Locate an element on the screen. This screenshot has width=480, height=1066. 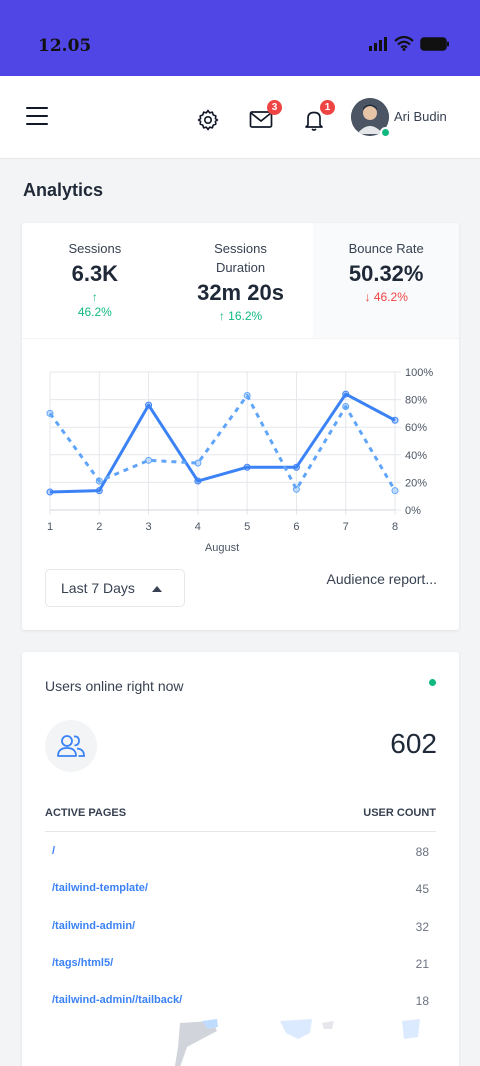
status-icons is located at coordinates (409, 43).